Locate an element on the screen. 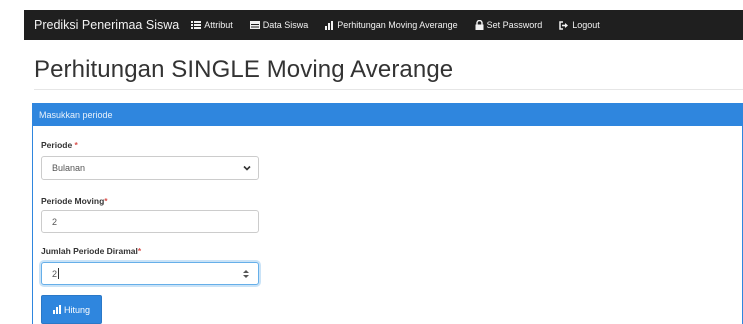 Image resolution: width=743 pixels, height=324 pixels. nav-item-label: Data Siswa is located at coordinates (285, 25).